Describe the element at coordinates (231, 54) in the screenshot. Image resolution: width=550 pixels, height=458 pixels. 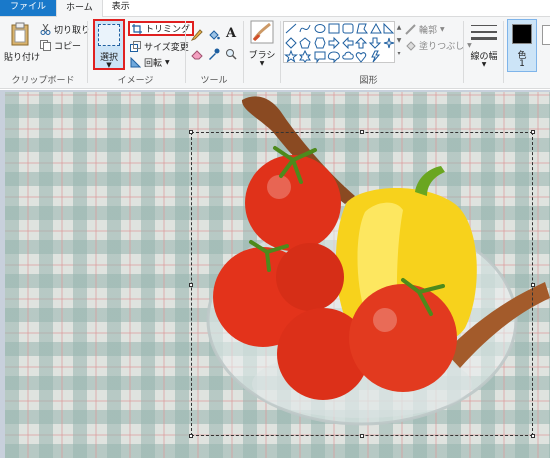
I see `magnifier-icon` at that location.